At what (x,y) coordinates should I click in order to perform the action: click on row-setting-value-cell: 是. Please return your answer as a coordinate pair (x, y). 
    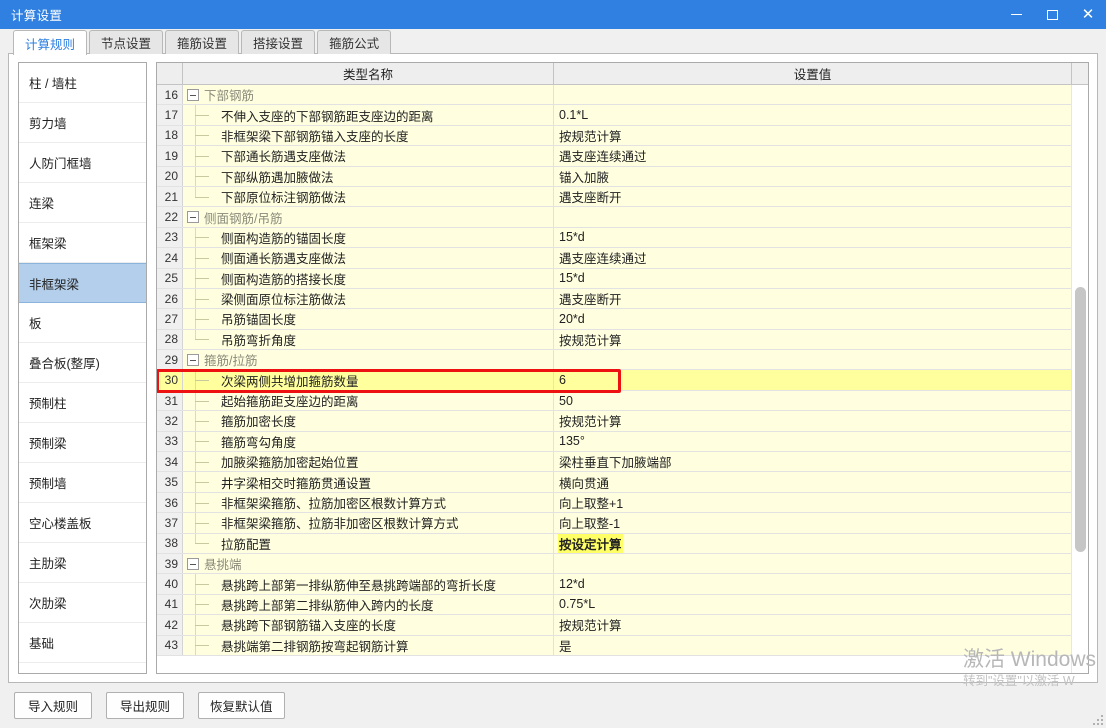
    Looking at the image, I should click on (821, 645).